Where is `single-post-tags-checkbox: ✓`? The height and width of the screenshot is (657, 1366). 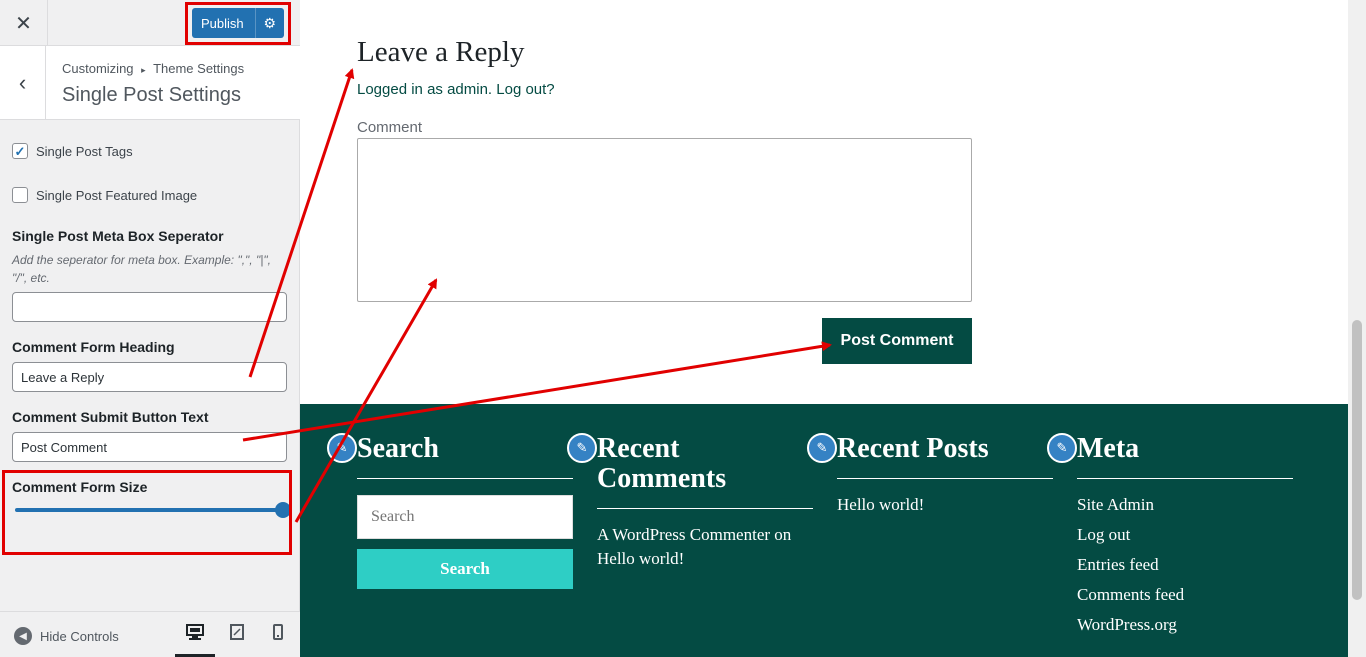 single-post-tags-checkbox: ✓ is located at coordinates (20, 151).